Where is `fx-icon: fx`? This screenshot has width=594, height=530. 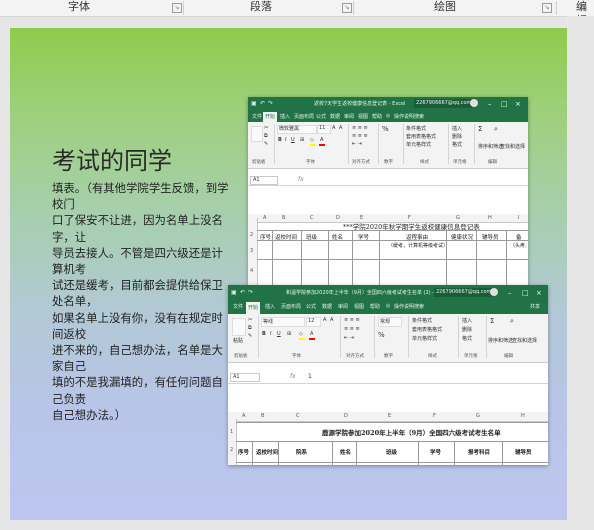 fx-icon: fx is located at coordinates (293, 376).